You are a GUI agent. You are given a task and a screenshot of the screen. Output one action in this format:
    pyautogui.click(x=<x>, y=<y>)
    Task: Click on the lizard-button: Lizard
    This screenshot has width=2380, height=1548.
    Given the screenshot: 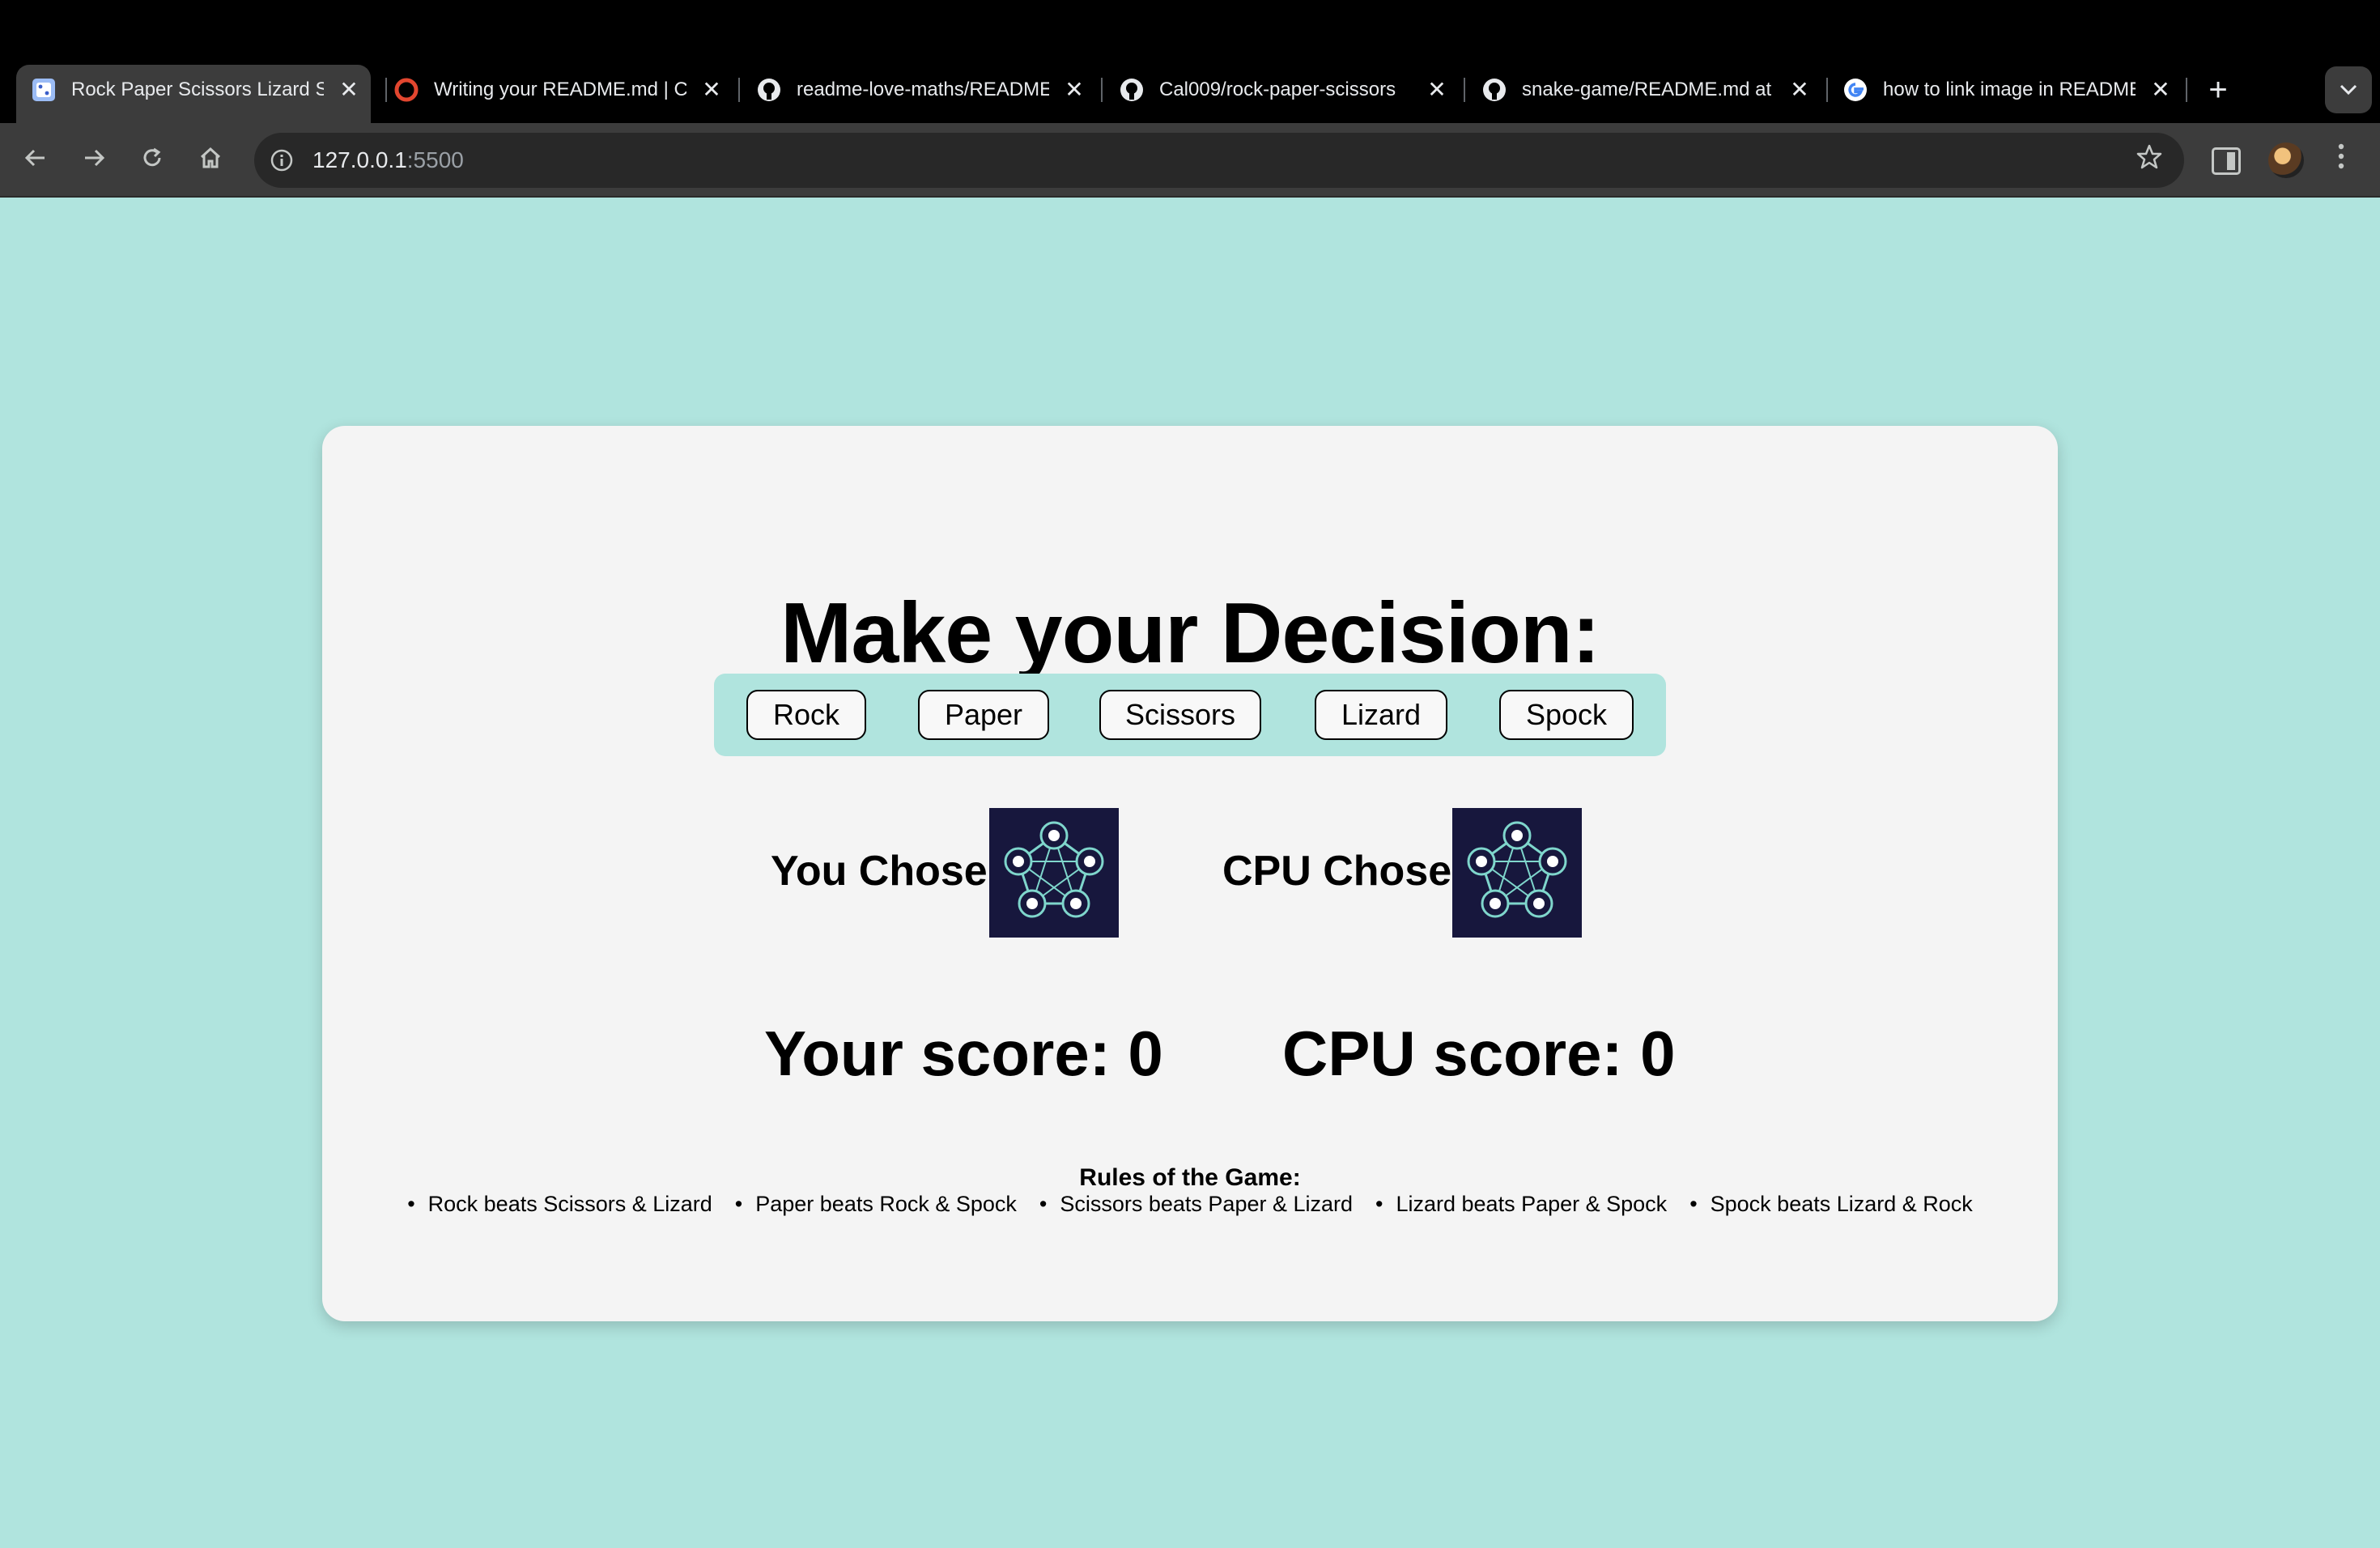 What is the action you would take?
    pyautogui.click(x=1381, y=715)
    